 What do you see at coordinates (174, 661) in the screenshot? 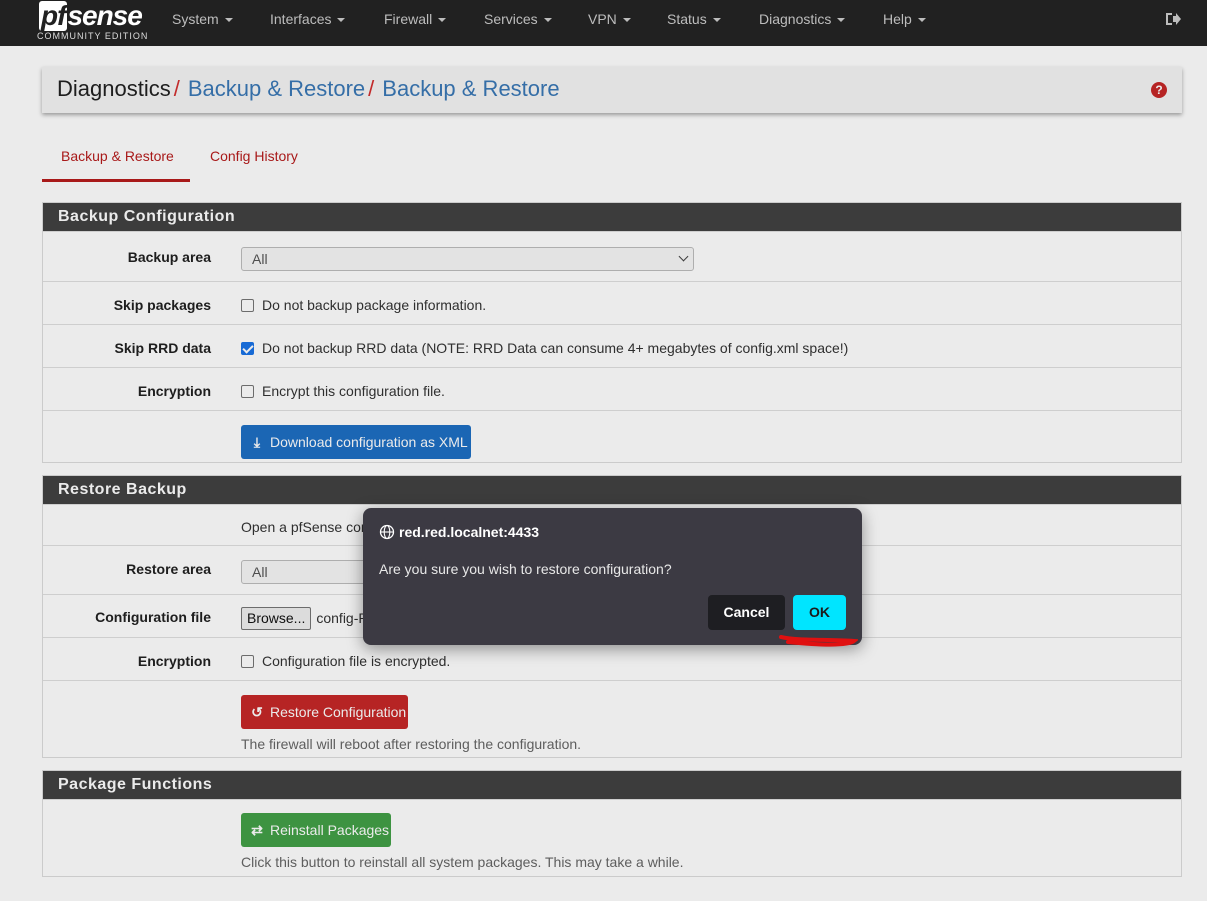
I see `restore-encryption-label: Encryption` at bounding box center [174, 661].